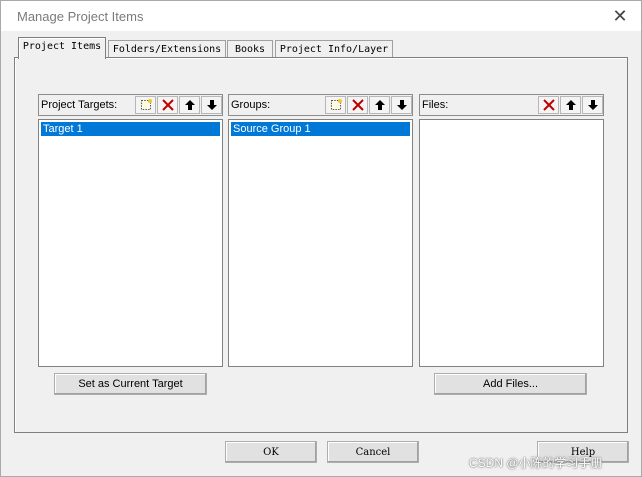  Describe the element at coordinates (334, 49) in the screenshot. I see `tab-project-info-layer: Project Info/Layer` at that location.